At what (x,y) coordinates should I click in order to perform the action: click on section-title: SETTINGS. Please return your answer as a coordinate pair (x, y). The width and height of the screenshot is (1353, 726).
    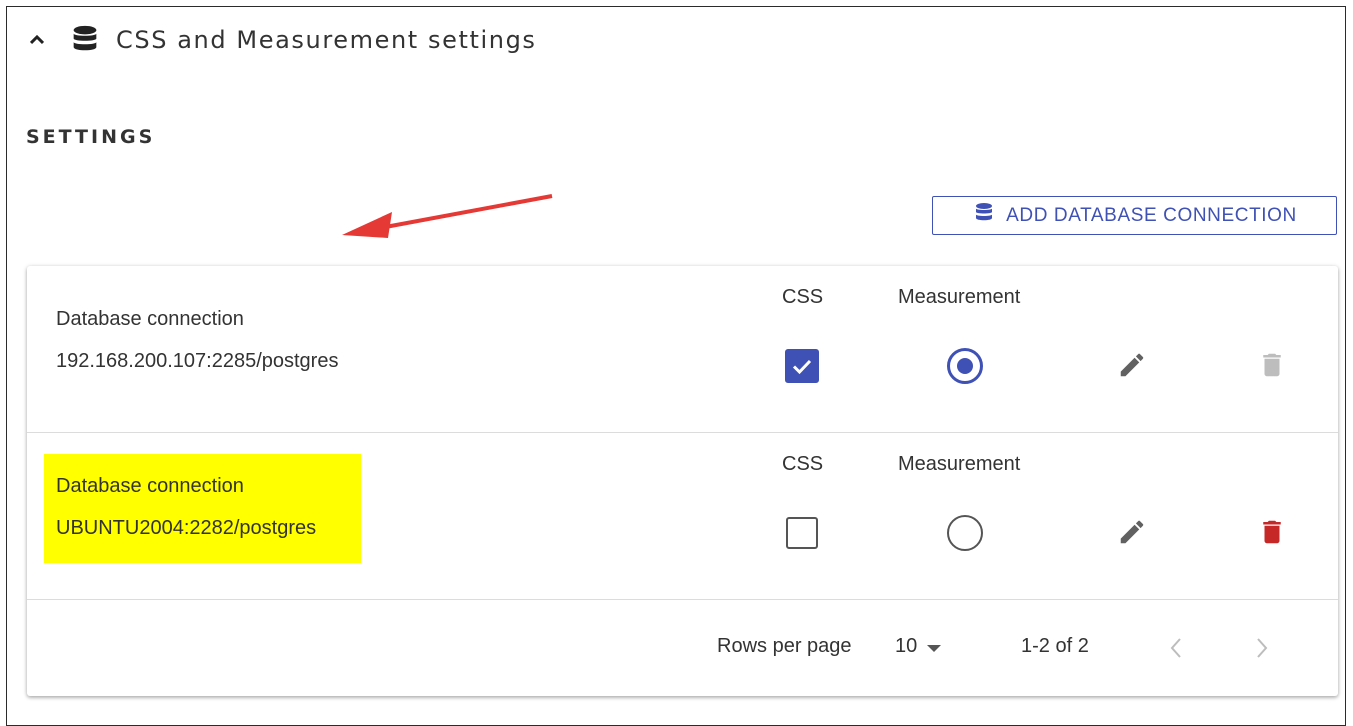
    Looking at the image, I should click on (91, 137).